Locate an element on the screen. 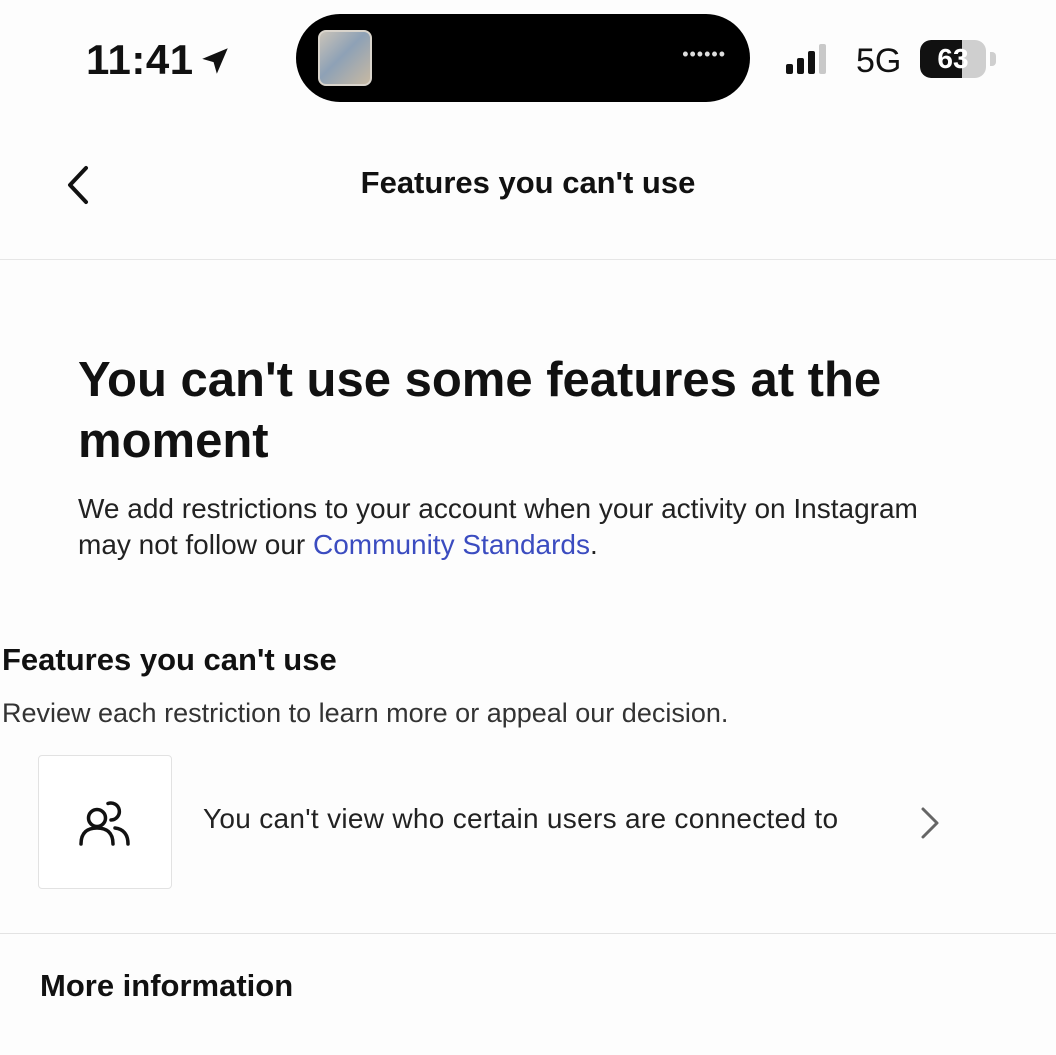 The image size is (1056, 1055). section-divider is located at coordinates (528, 933).